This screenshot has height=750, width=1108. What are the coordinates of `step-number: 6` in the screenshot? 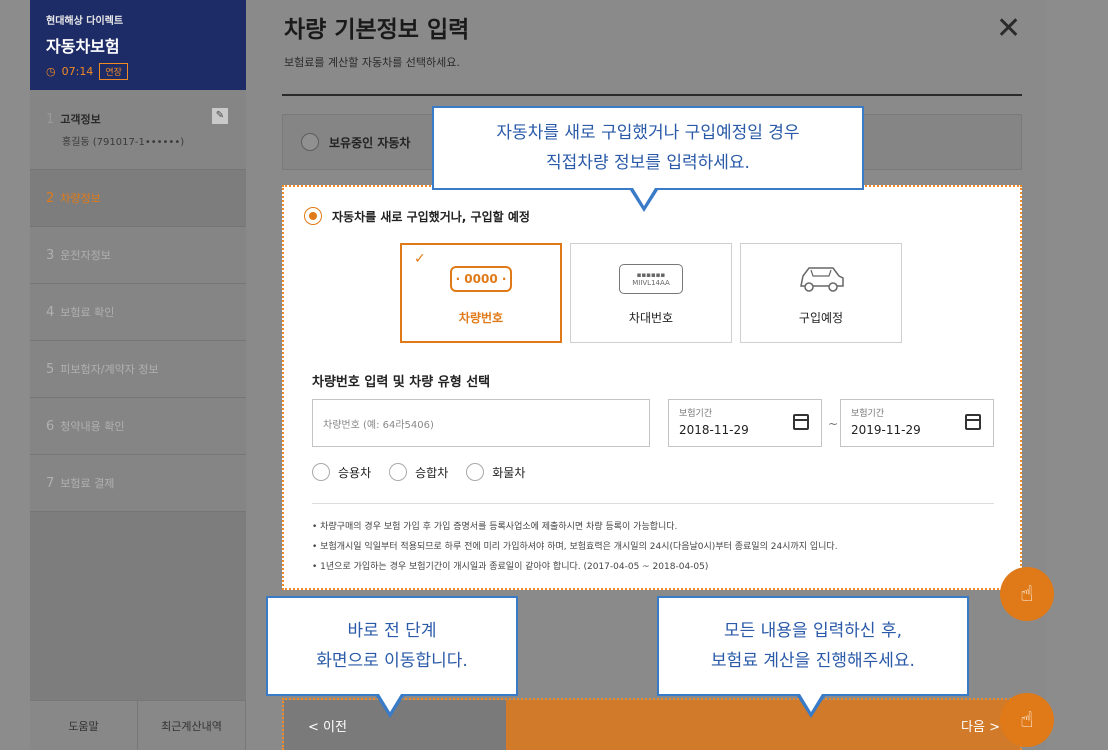 It's located at (50, 426).